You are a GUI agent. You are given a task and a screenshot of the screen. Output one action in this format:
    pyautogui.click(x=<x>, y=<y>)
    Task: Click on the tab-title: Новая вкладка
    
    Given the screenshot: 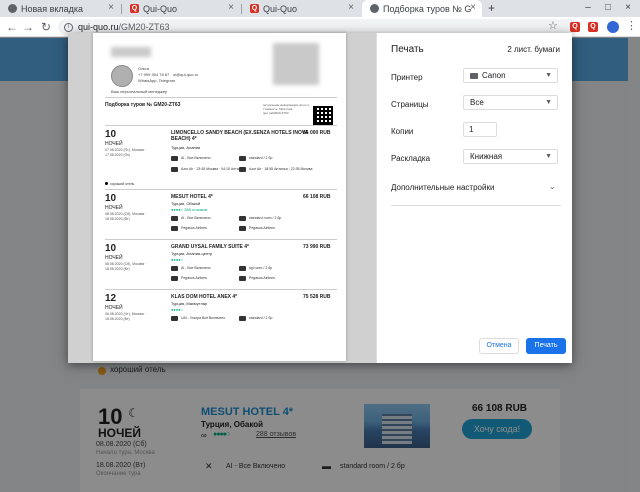 What is the action you would take?
    pyautogui.click(x=52, y=8)
    